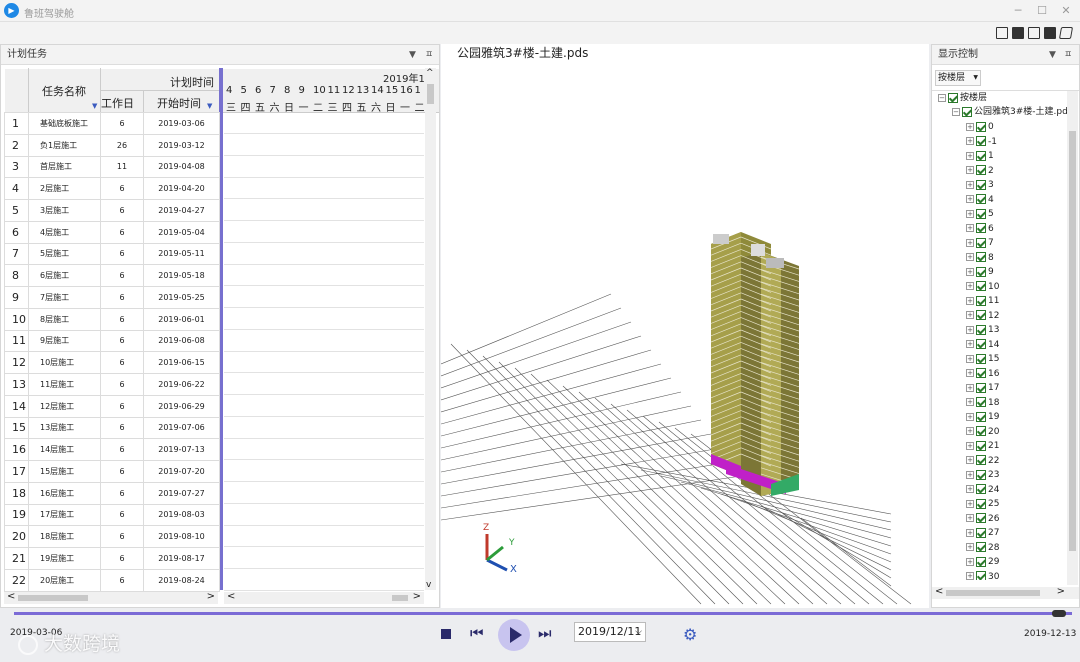 This screenshot has width=1080, height=662. What do you see at coordinates (112, 210) in the screenshot?
I see `table-row: 5 3层施工 6 2019-04-27` at bounding box center [112, 210].